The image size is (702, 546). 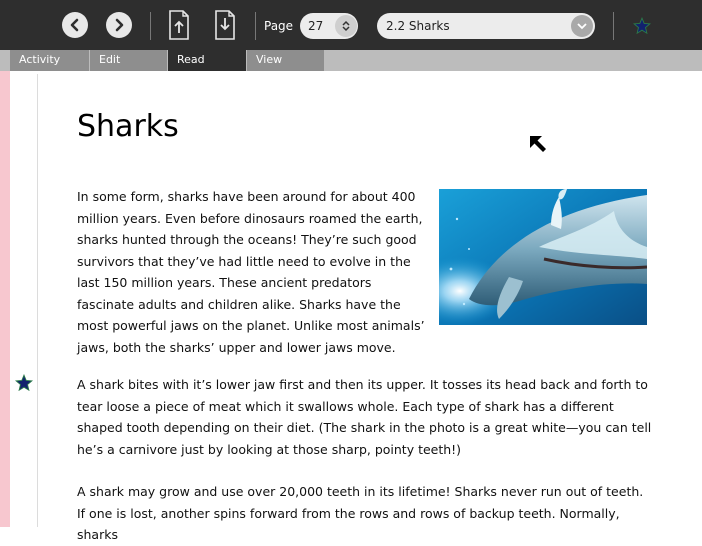 What do you see at coordinates (538, 144) in the screenshot?
I see `mouse-cursor-icon` at bounding box center [538, 144].